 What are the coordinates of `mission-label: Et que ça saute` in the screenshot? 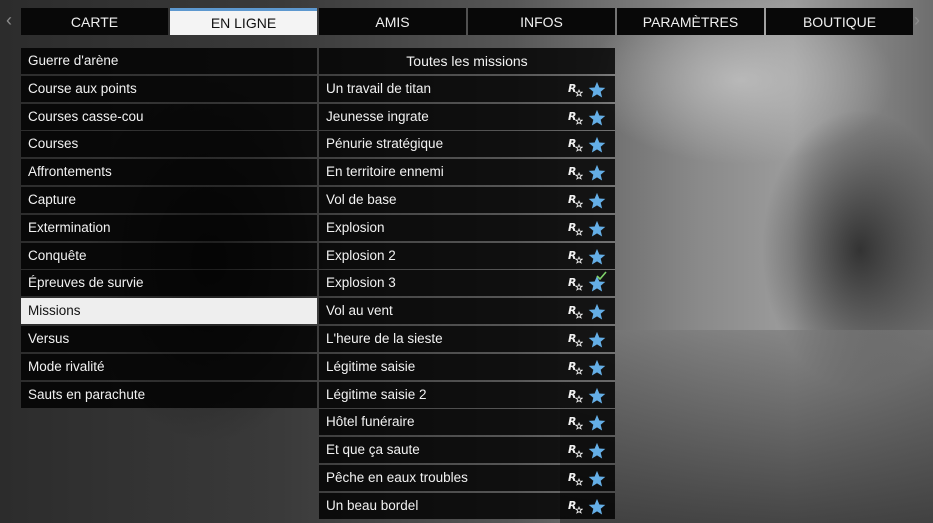 It's located at (373, 450).